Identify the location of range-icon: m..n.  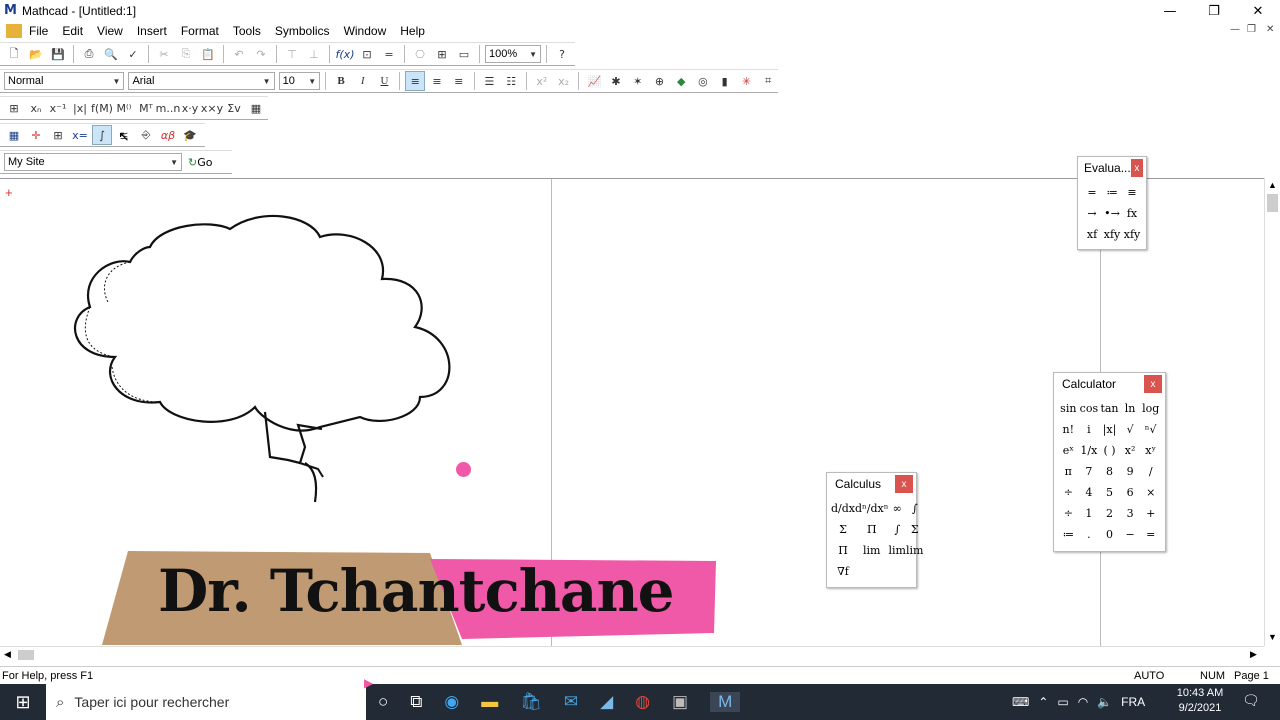
(168, 108).